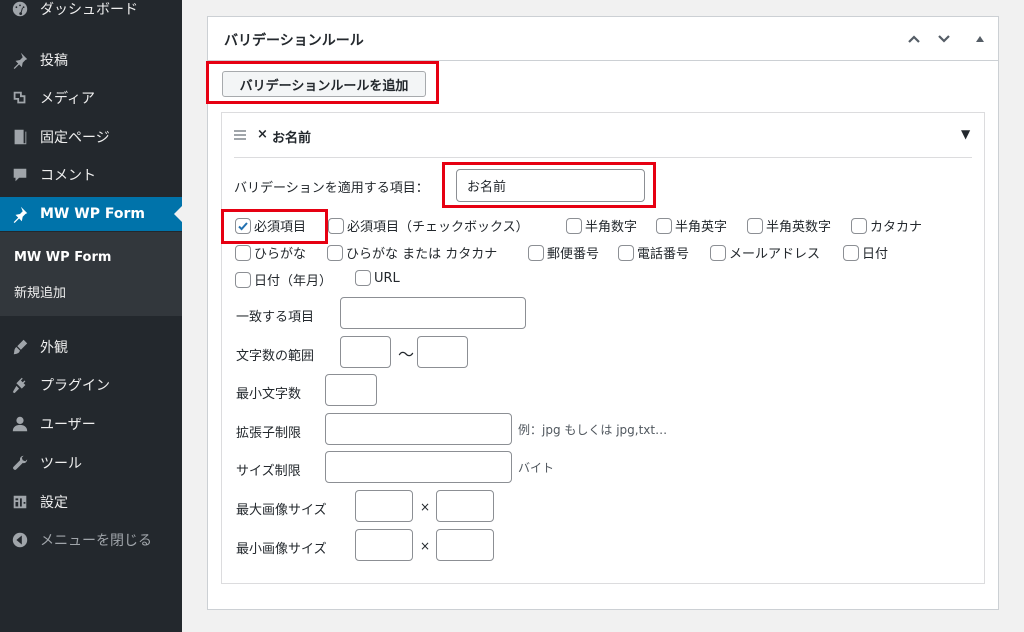  I want to click on menu-item-tools: ツール, so click(91, 463).